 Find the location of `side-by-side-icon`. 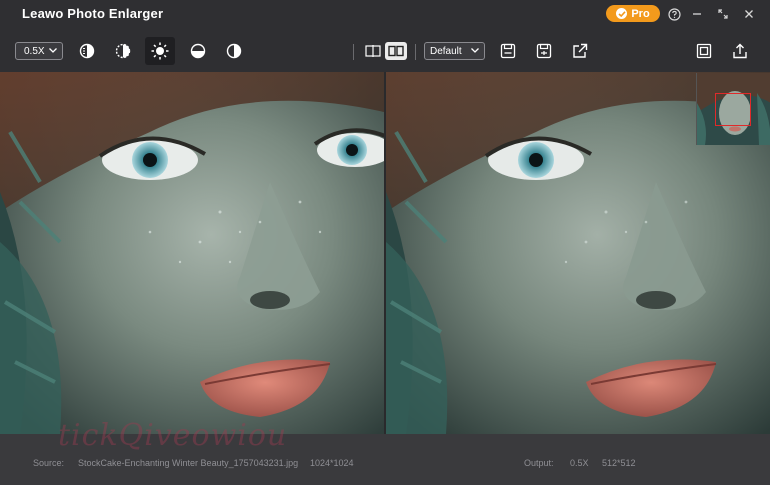

side-by-side-icon is located at coordinates (396, 51).